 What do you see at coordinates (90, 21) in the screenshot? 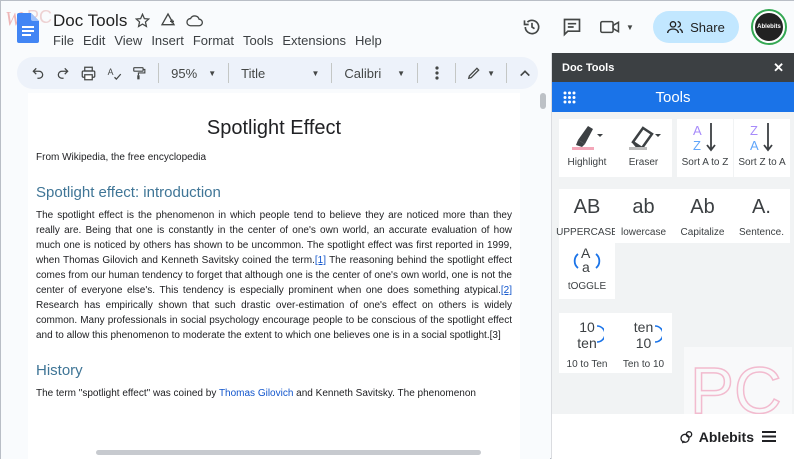
I see `document-title: Doc Tools` at bounding box center [90, 21].